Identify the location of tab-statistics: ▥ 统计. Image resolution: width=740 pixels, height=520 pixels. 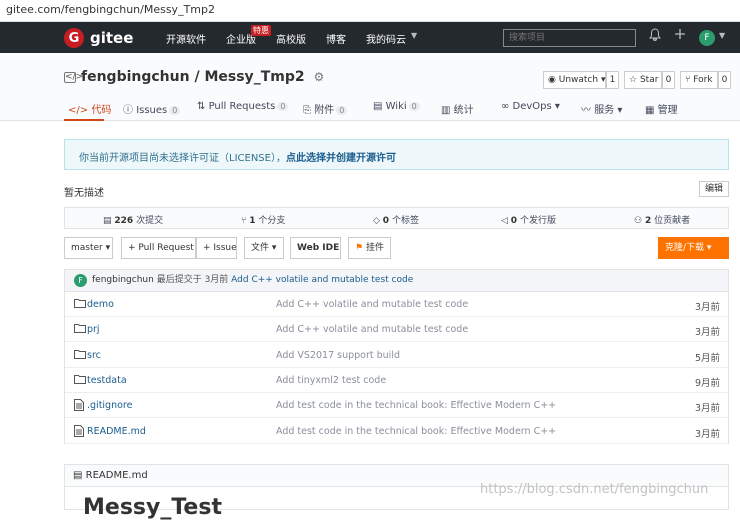
(457, 108).